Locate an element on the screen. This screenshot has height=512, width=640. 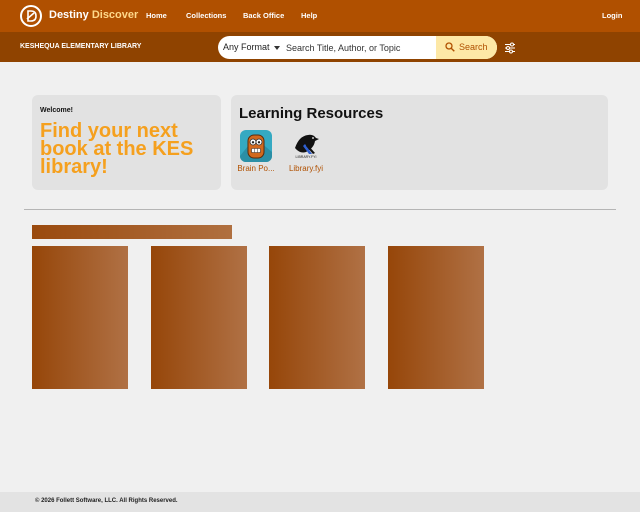
section-divider is located at coordinates (320, 209).